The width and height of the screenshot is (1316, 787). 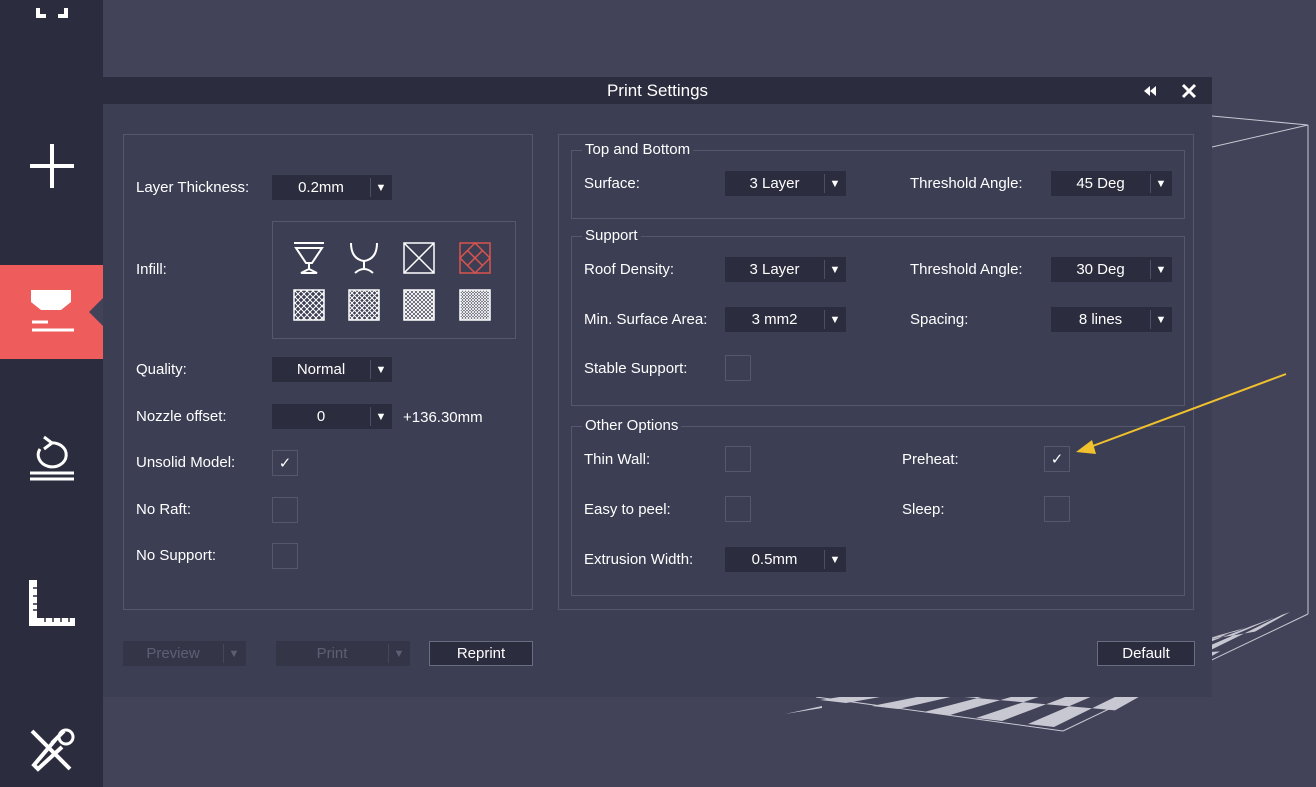 I want to click on sidebar-item-top, so click(x=51, y=23).